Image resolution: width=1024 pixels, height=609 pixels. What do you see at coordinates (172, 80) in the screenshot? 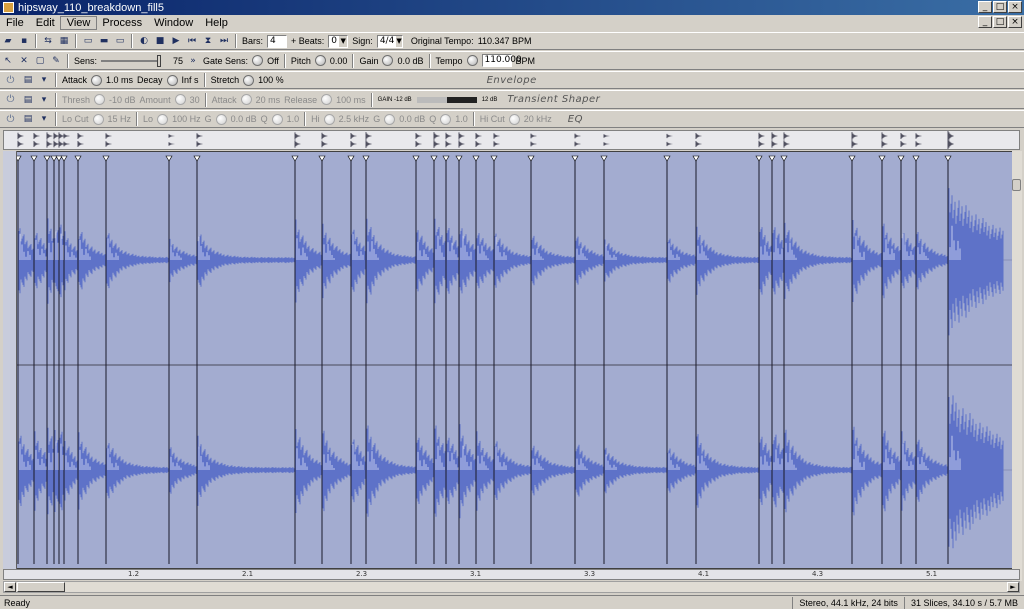
I see `decay-knob` at bounding box center [172, 80].